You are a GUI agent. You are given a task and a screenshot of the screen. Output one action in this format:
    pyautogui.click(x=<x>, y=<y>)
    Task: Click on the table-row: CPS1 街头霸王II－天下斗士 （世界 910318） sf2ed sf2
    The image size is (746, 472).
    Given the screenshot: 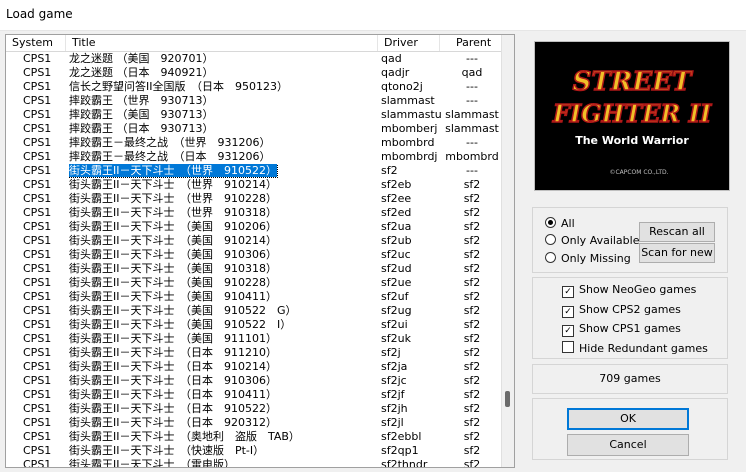 What is the action you would take?
    pyautogui.click(x=260, y=213)
    